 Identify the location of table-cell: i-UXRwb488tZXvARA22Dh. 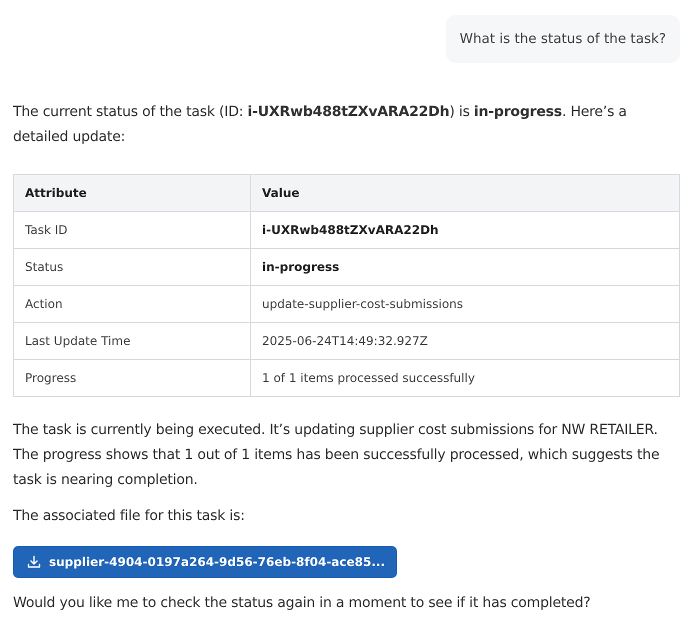
(465, 230).